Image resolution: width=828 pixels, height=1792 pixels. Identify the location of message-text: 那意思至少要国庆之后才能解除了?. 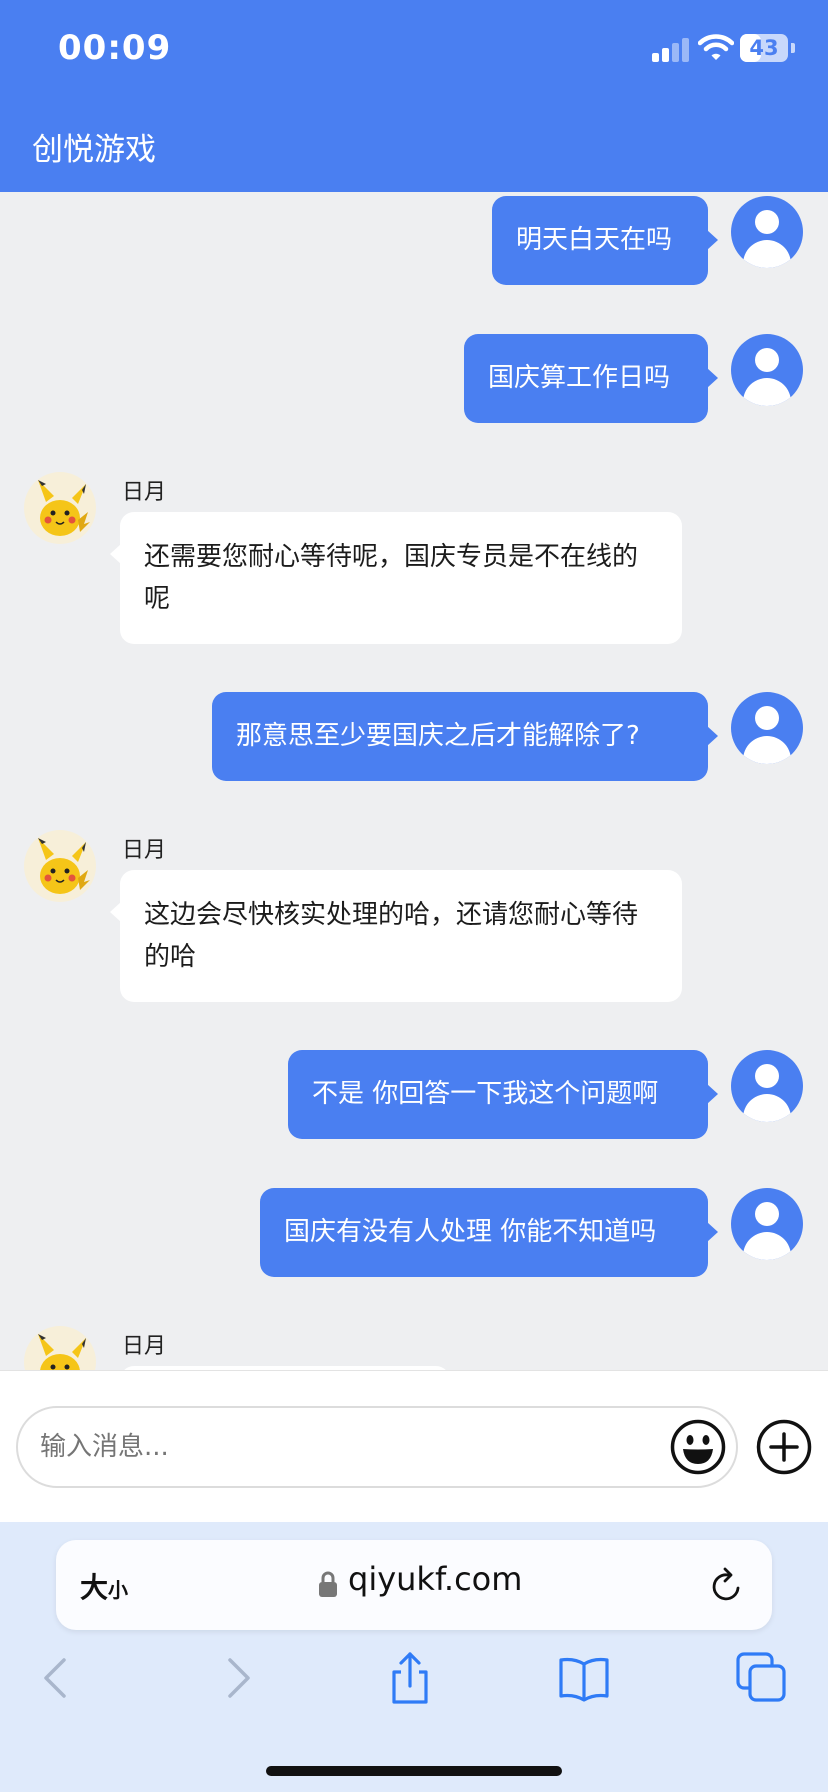
(438, 736).